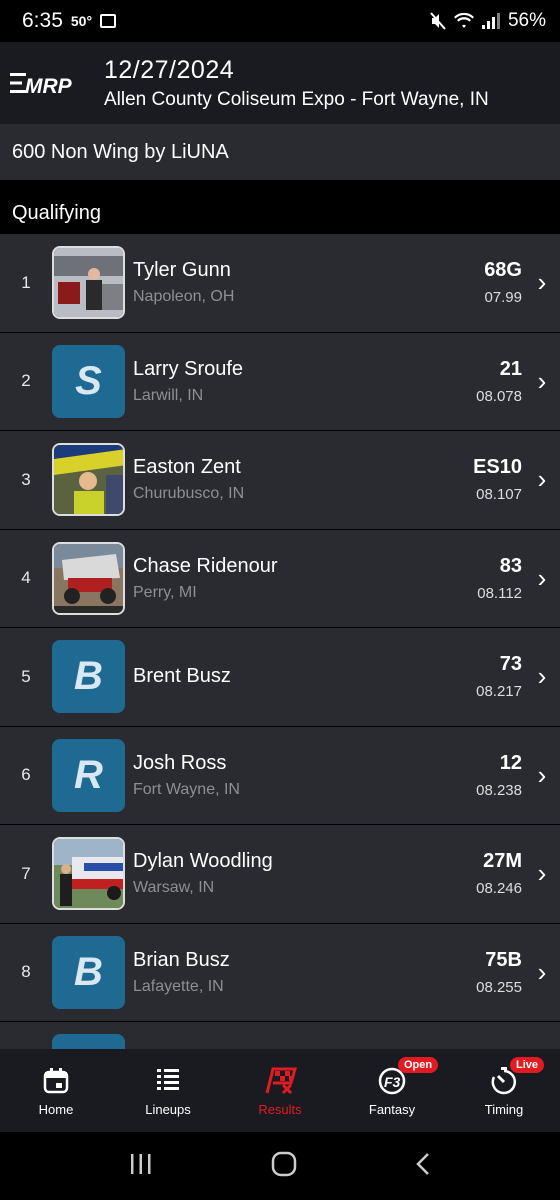 The image size is (560, 1200). Describe the element at coordinates (186, 789) in the screenshot. I see `driver-location: Fort Wayne, IN` at that location.